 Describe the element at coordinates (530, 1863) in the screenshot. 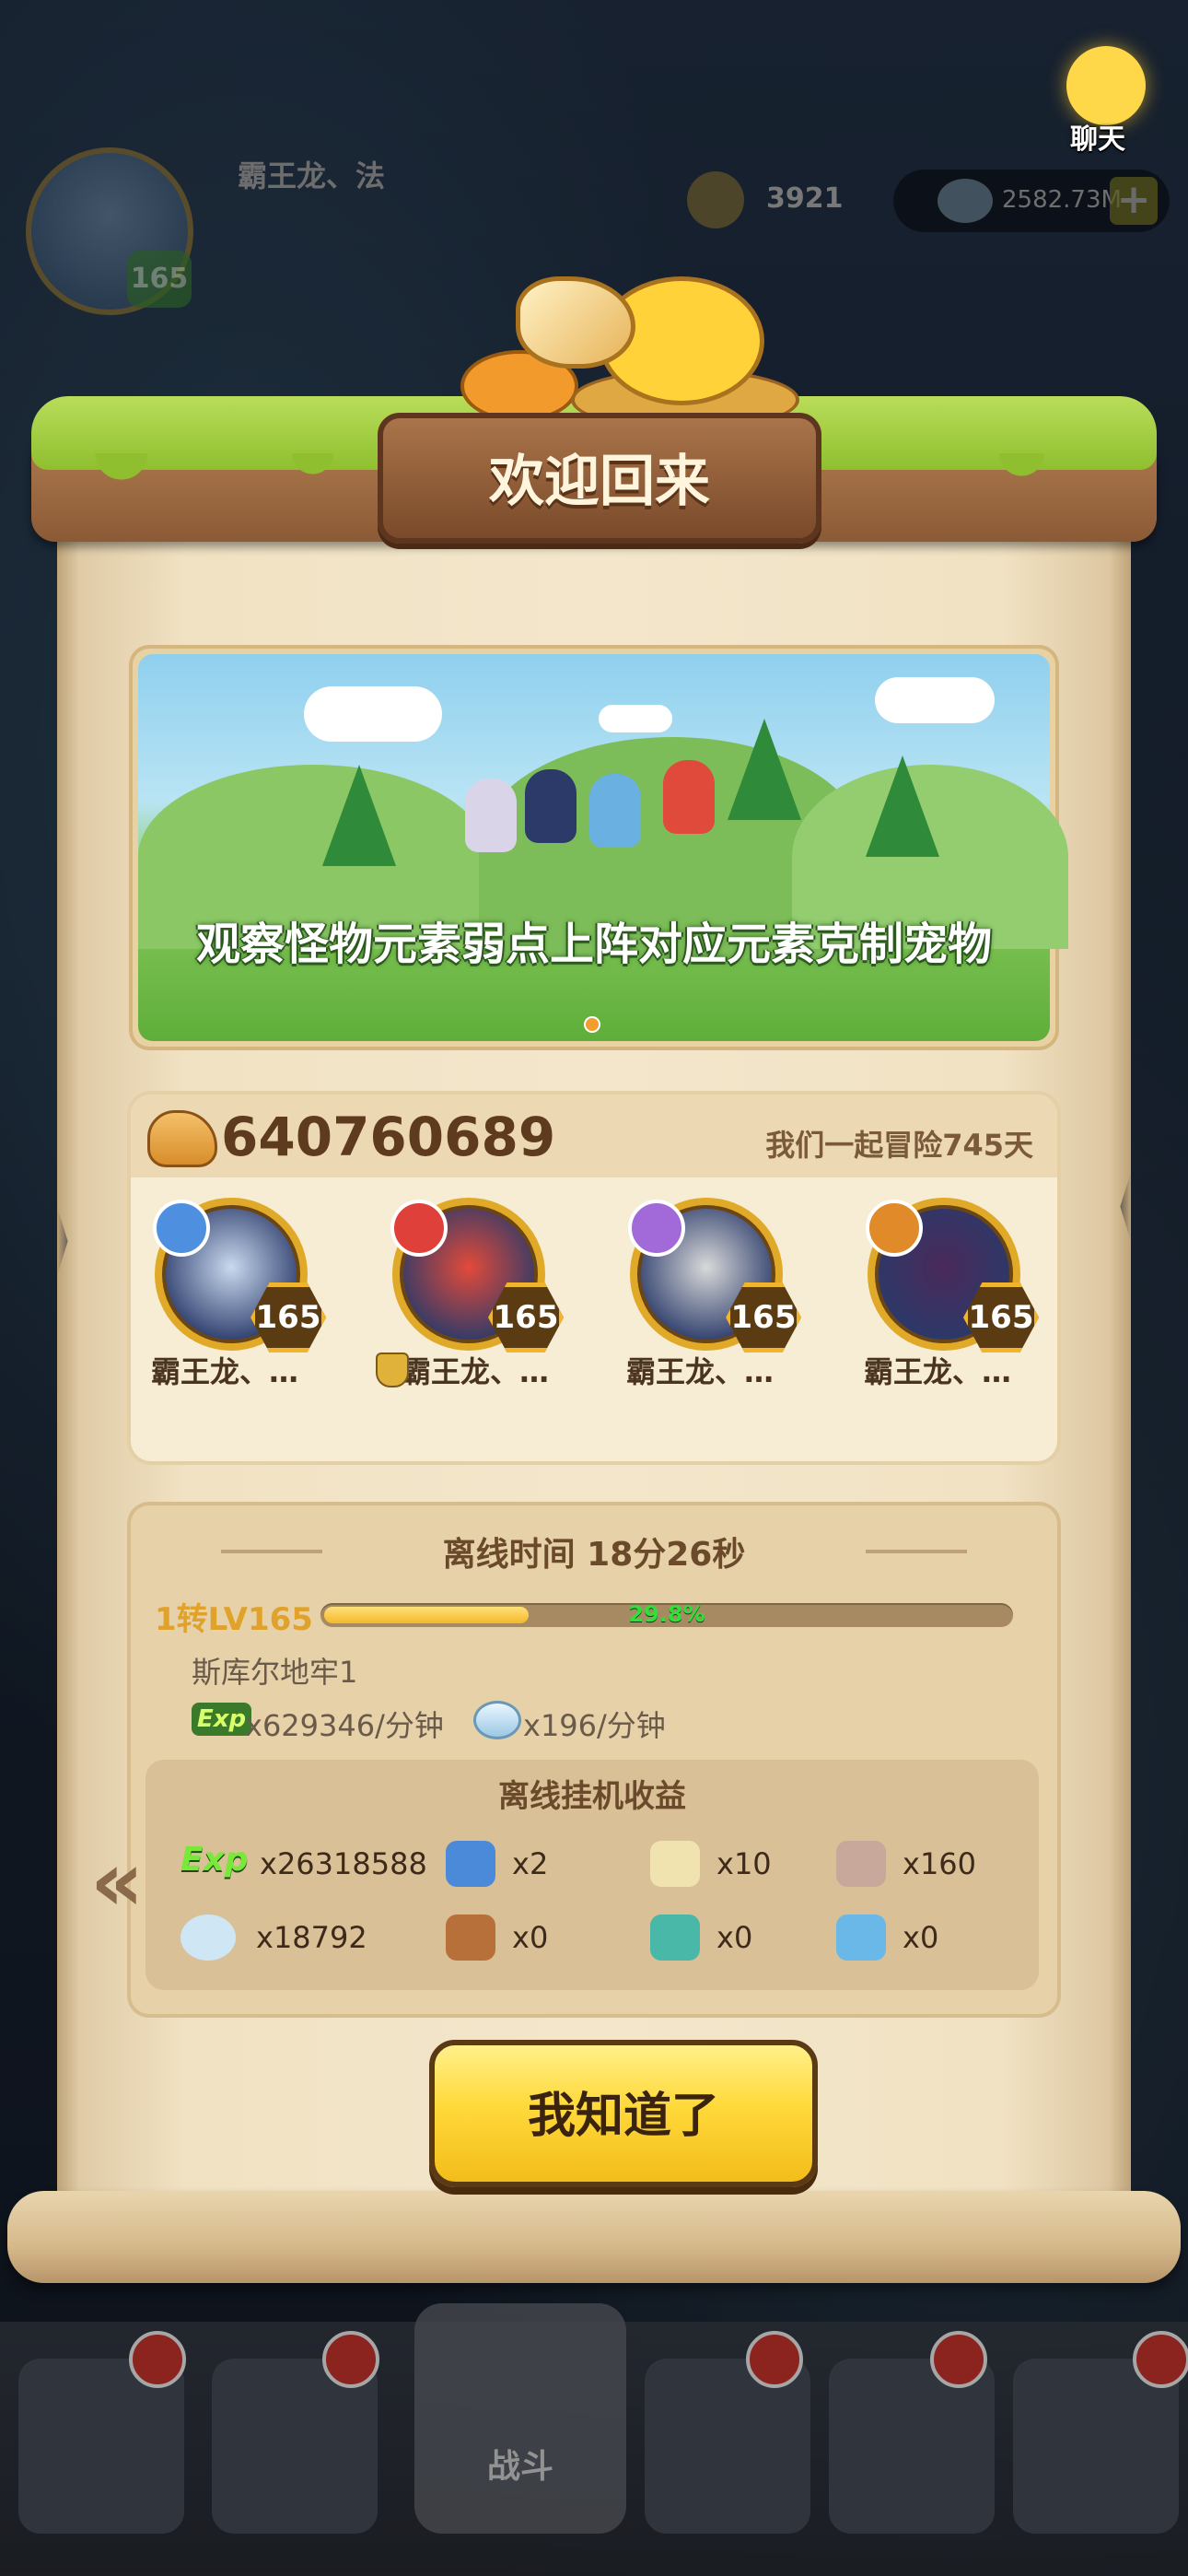

I see `item-count: x2` at that location.